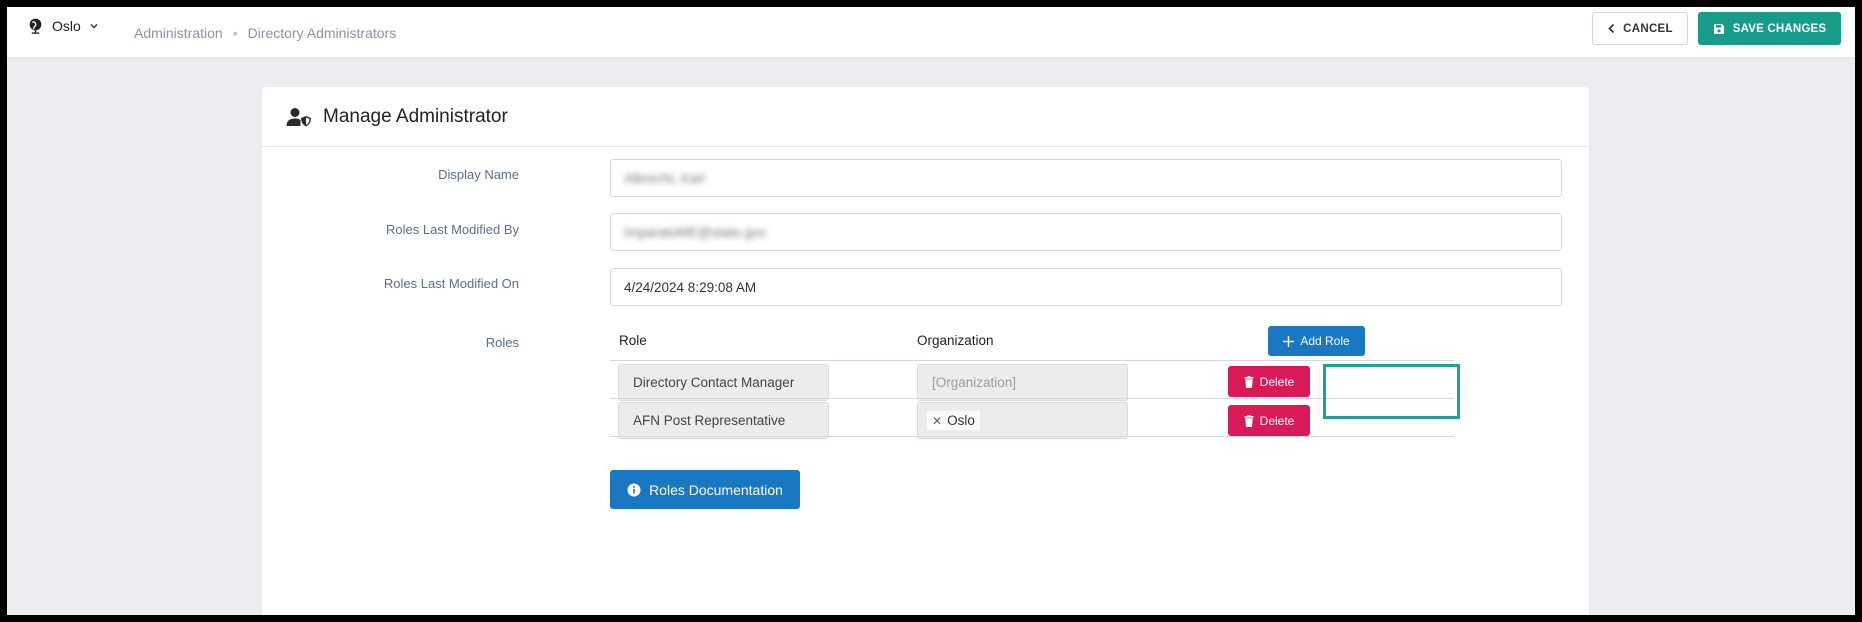 The height and width of the screenshot is (622, 1862). Describe the element at coordinates (937, 421) in the screenshot. I see `close-icon: ✕` at that location.